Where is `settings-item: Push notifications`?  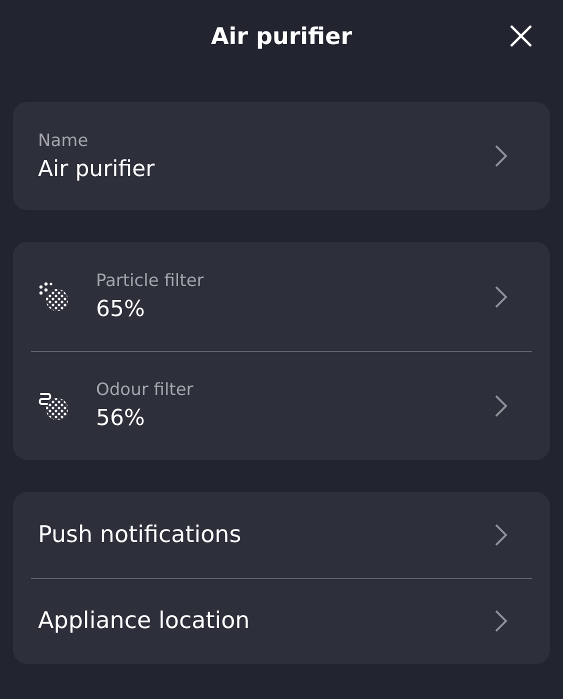
settings-item: Push notifications is located at coordinates (266, 535).